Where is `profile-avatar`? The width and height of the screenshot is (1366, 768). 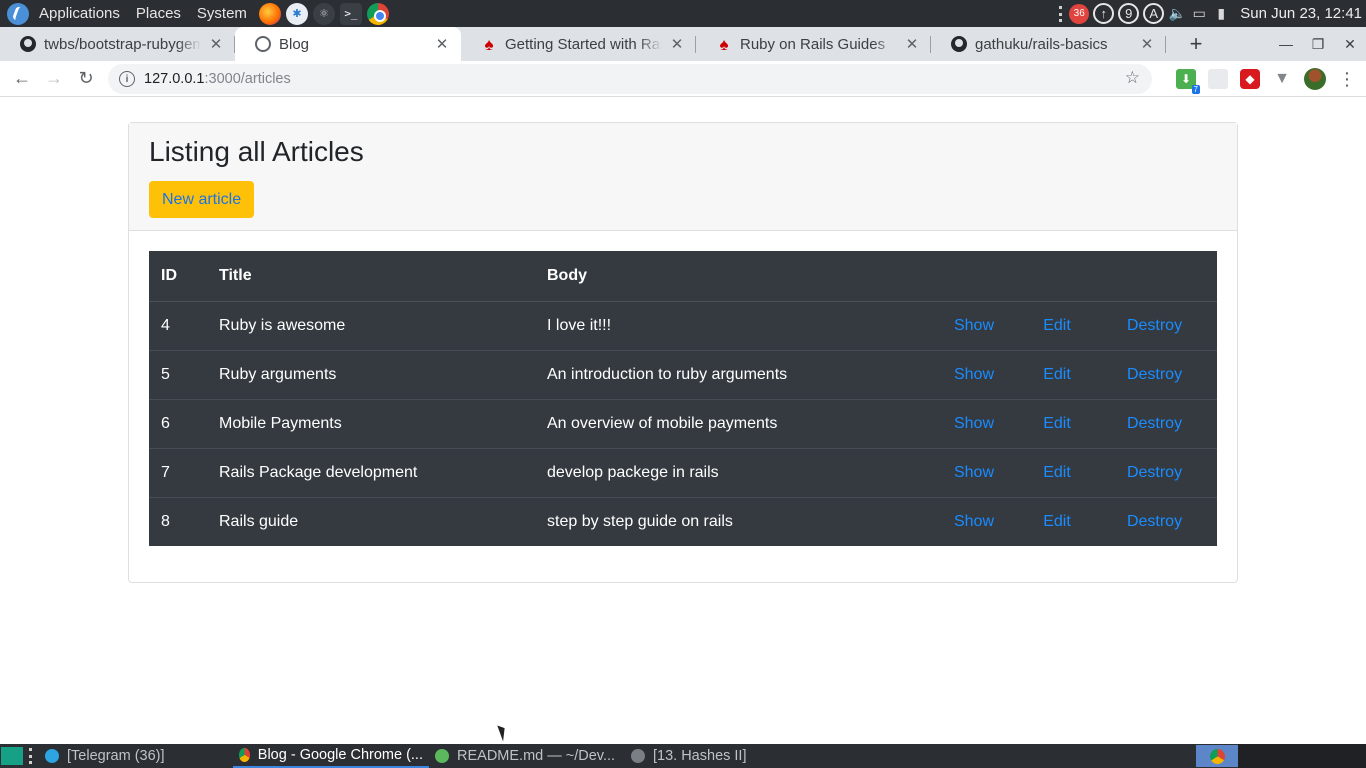 profile-avatar is located at coordinates (1315, 79).